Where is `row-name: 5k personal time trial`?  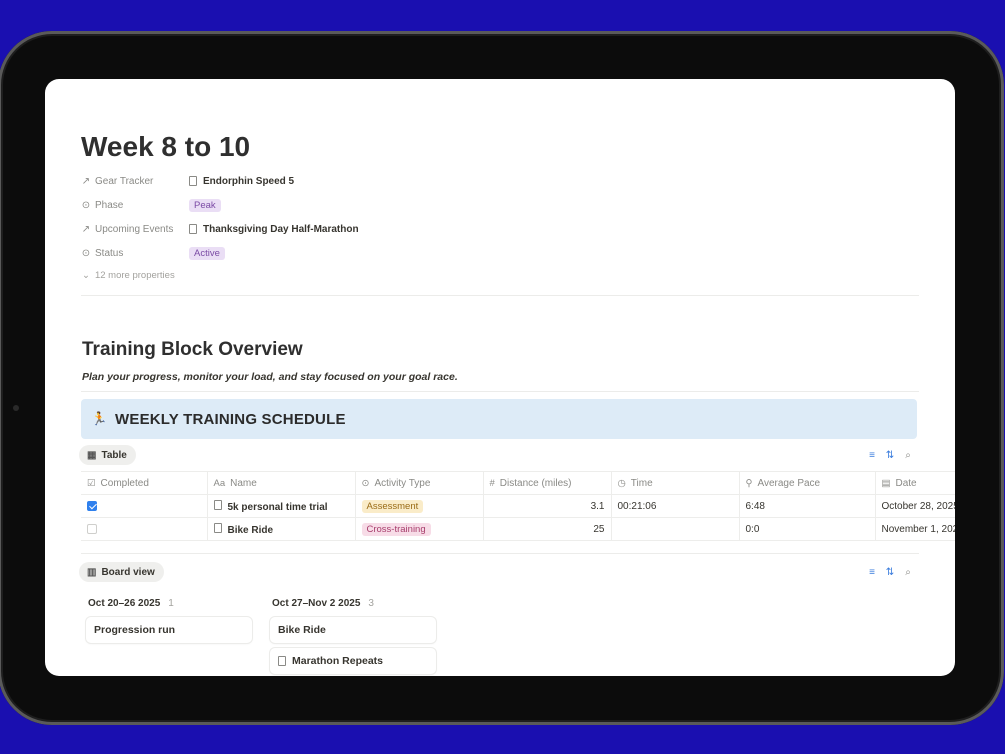
row-name: 5k personal time trial is located at coordinates (277, 507).